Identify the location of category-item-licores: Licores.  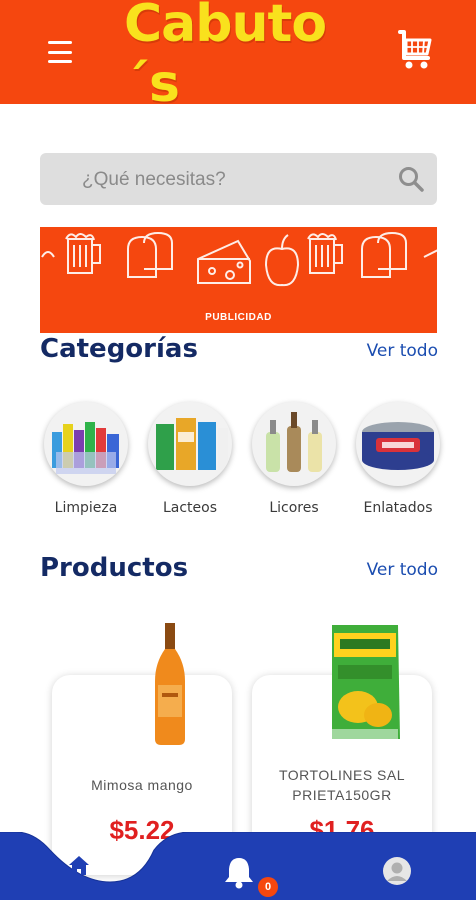
(294, 457).